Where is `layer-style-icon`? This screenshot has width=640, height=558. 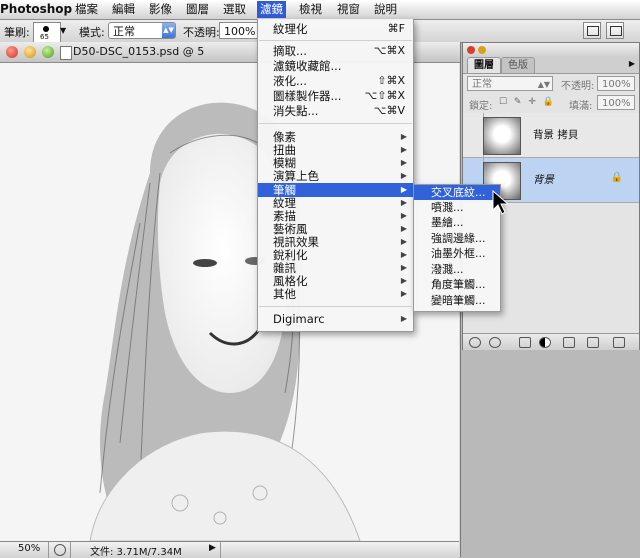
layer-style-icon is located at coordinates (495, 342).